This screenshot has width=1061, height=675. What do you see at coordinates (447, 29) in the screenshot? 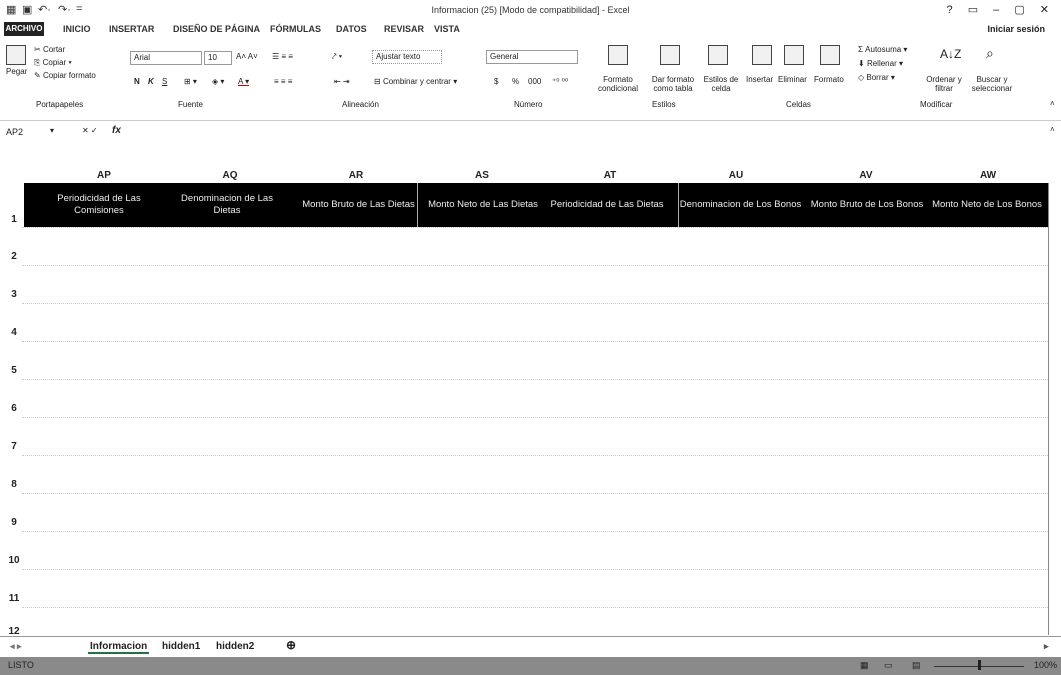
I see `tab-vista: VISTA` at bounding box center [447, 29].